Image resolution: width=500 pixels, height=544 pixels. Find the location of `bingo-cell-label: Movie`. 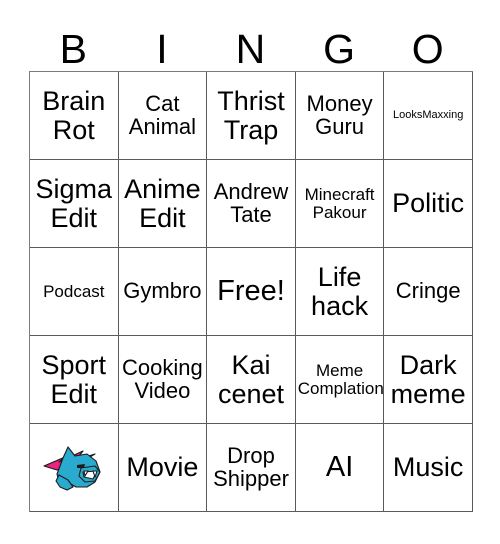

bingo-cell-label: Movie is located at coordinates (162, 467).